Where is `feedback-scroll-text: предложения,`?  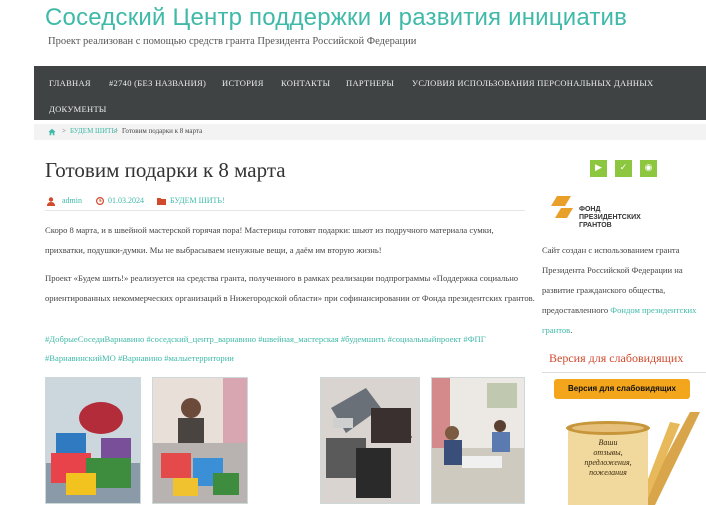
feedback-scroll-text: предложения, is located at coordinates (608, 462).